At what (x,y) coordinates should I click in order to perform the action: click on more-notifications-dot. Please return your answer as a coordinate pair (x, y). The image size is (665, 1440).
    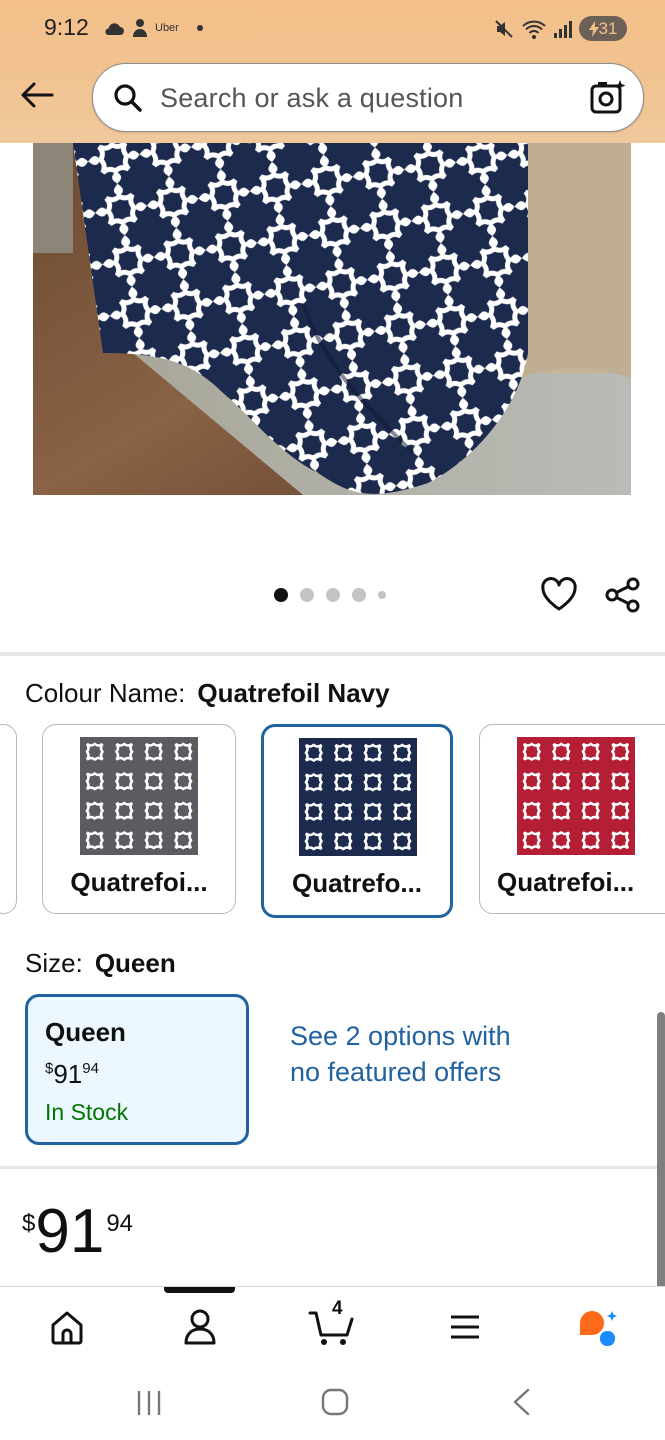
    Looking at the image, I should click on (199, 28).